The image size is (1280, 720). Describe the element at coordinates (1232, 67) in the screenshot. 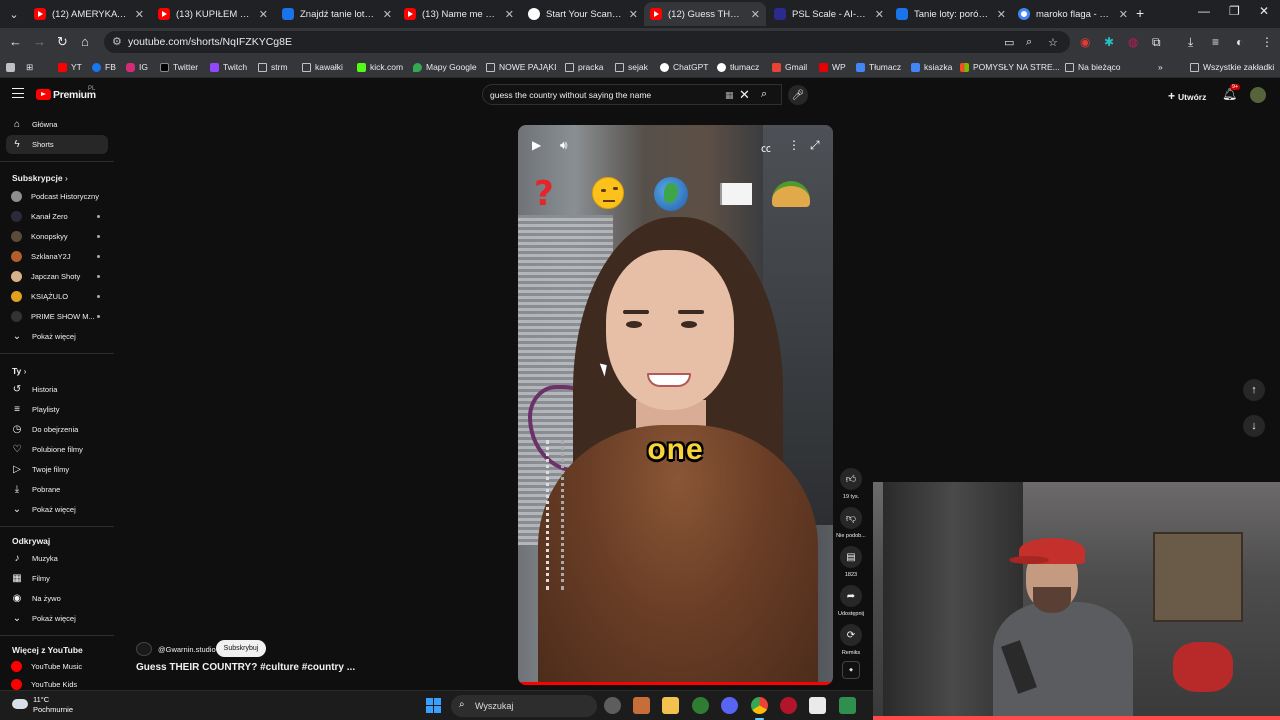

I see `all-bookmarks: Wszystkie zakładki` at that location.